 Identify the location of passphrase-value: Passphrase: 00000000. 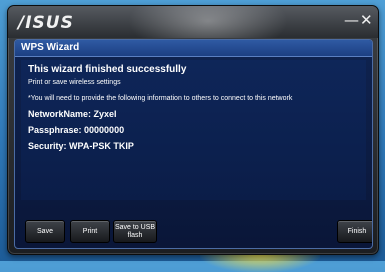
(76, 130).